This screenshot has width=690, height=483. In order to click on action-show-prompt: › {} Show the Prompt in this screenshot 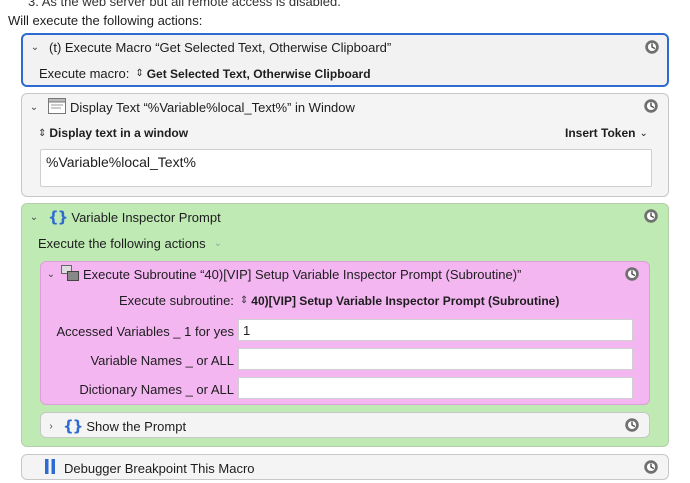, I will do `click(345, 425)`.